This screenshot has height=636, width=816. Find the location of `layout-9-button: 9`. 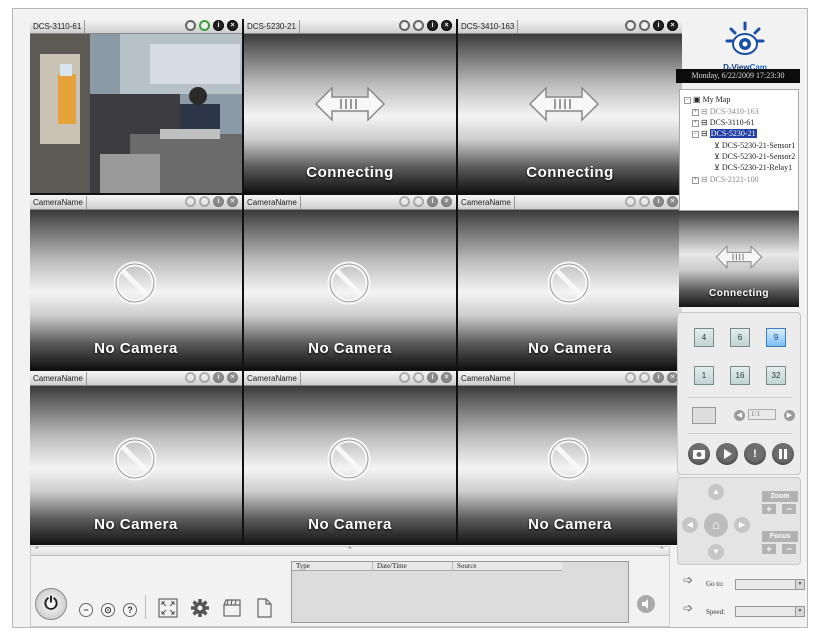

layout-9-button: 9 is located at coordinates (776, 337).